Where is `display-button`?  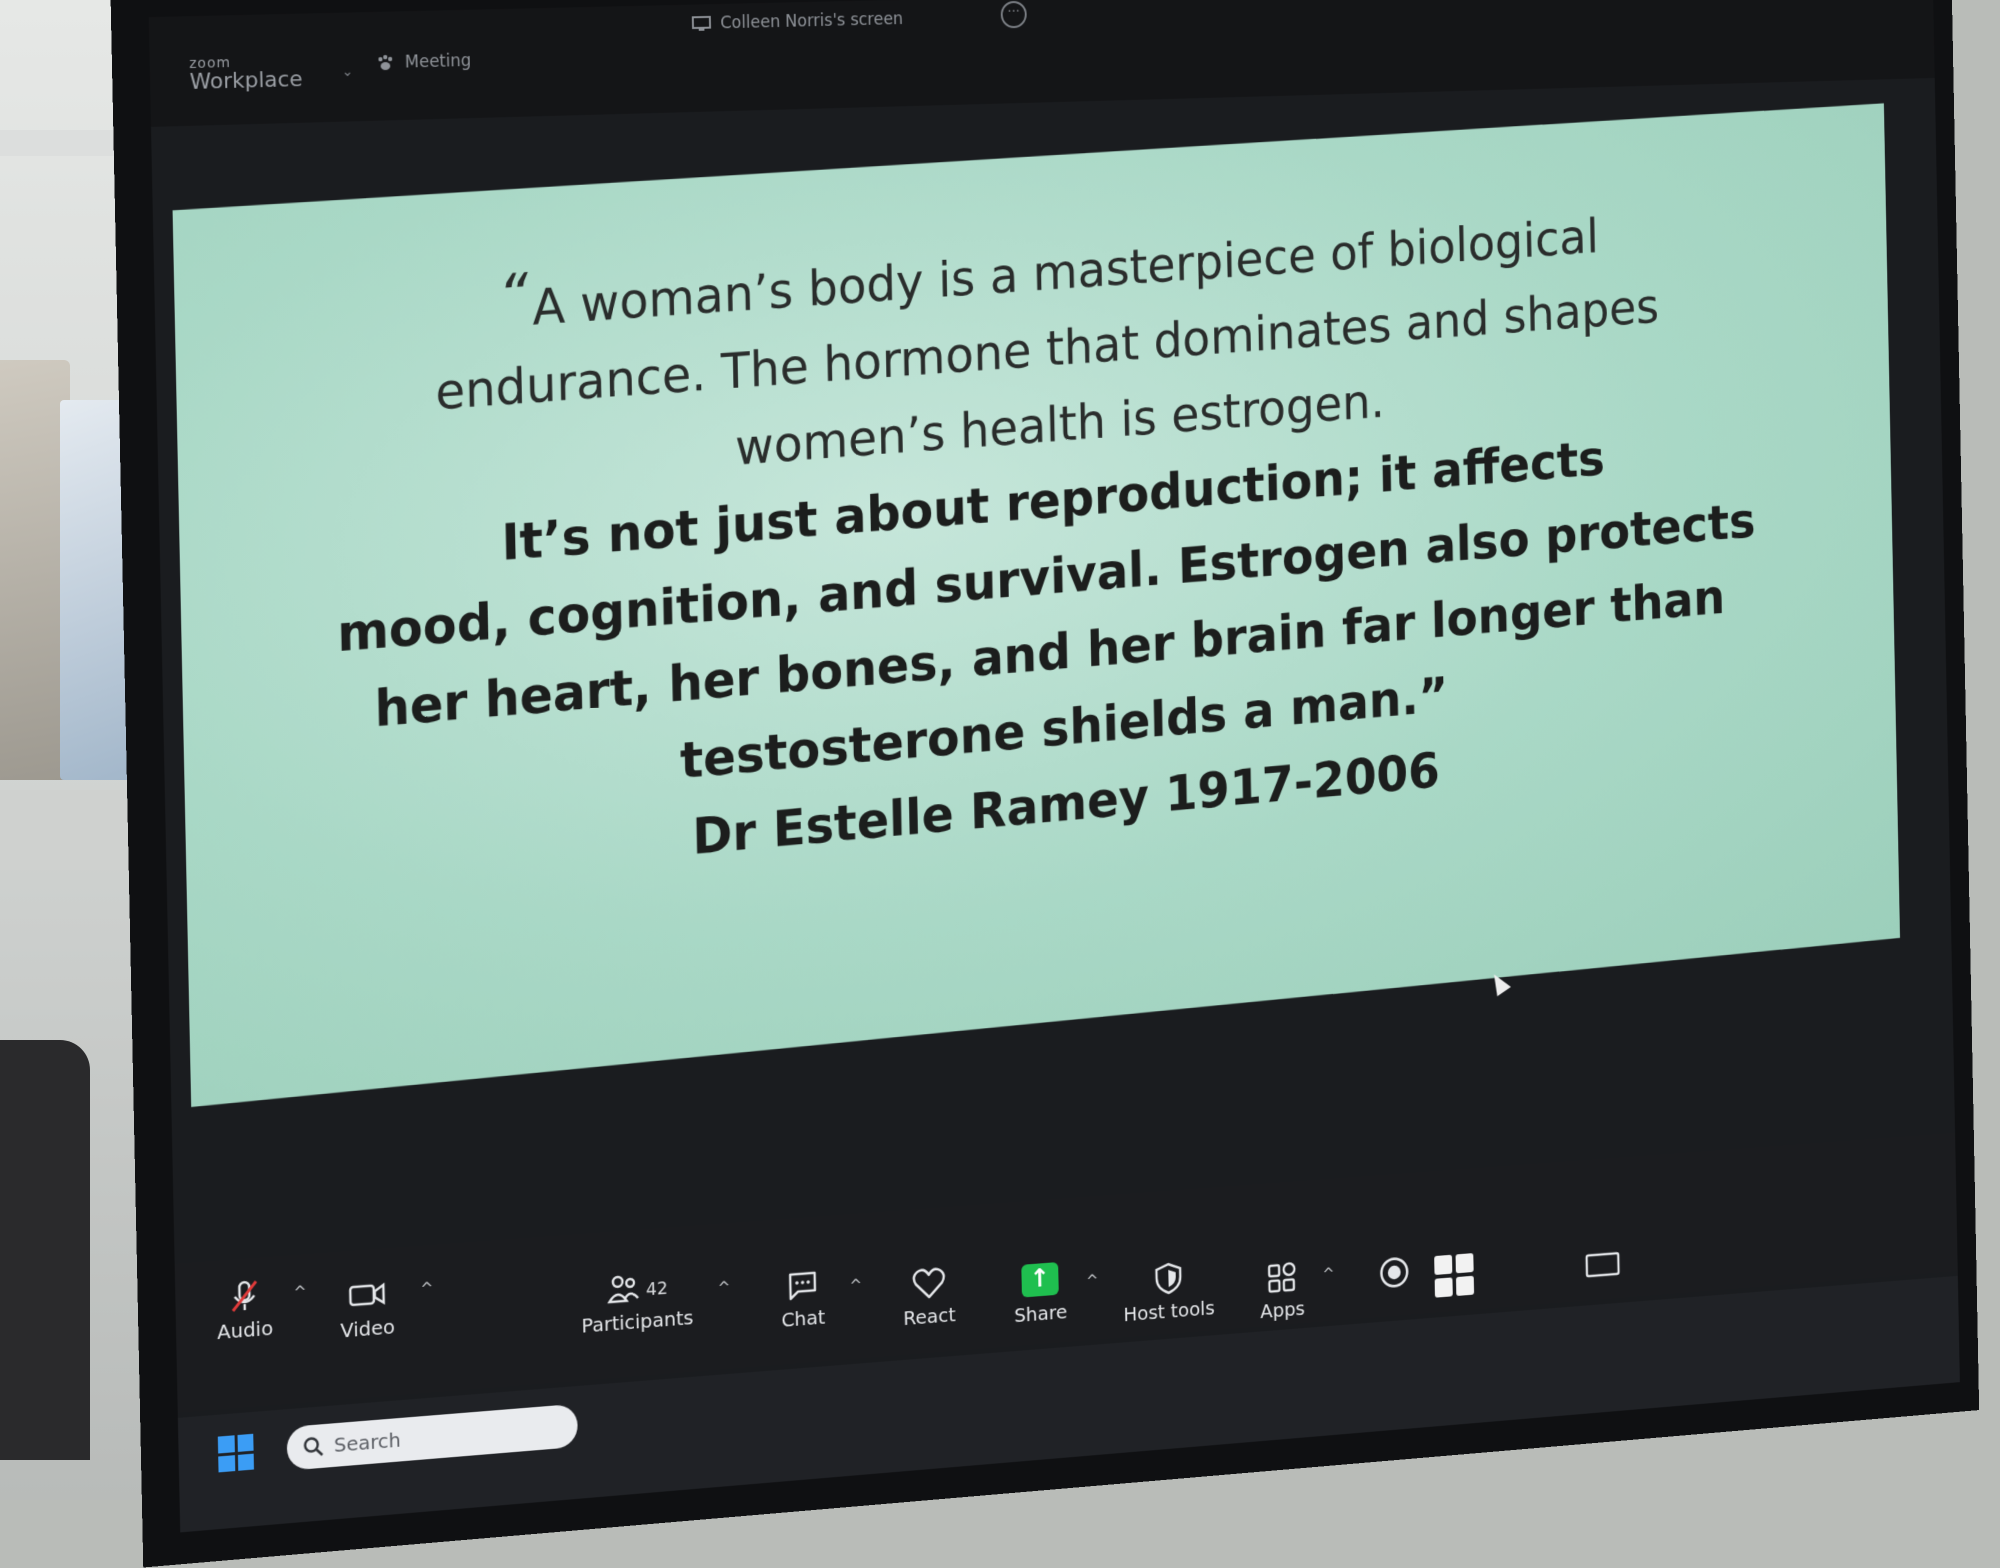 display-button is located at coordinates (1602, 1268).